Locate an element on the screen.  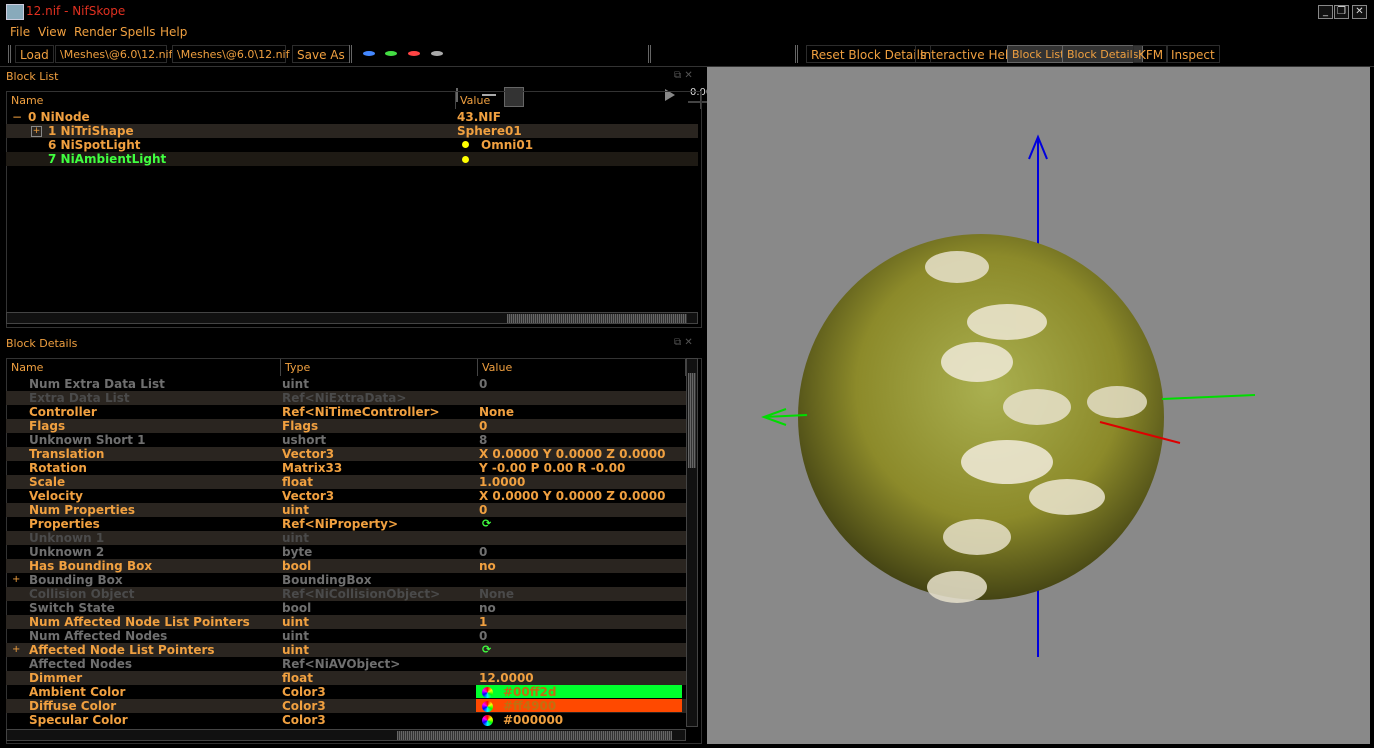
menu-spells: Spells is located at coordinates (138, 32).